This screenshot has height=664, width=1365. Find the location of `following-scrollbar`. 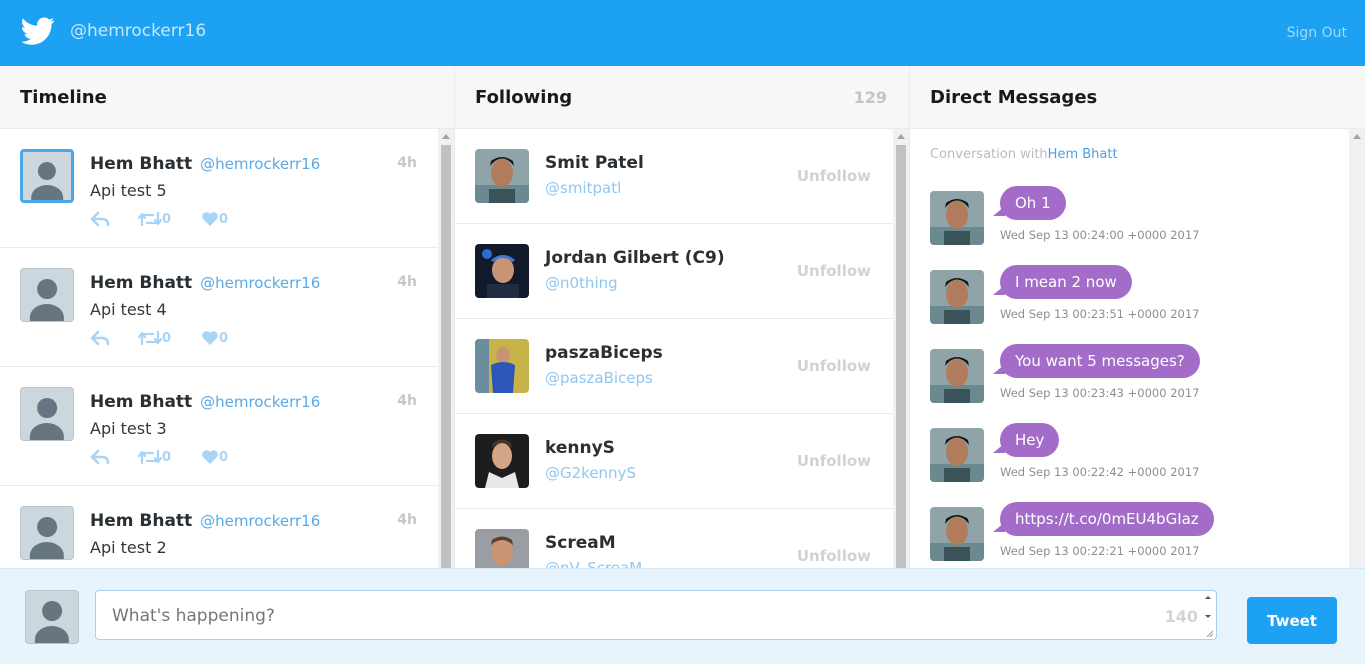

following-scrollbar is located at coordinates (901, 348).